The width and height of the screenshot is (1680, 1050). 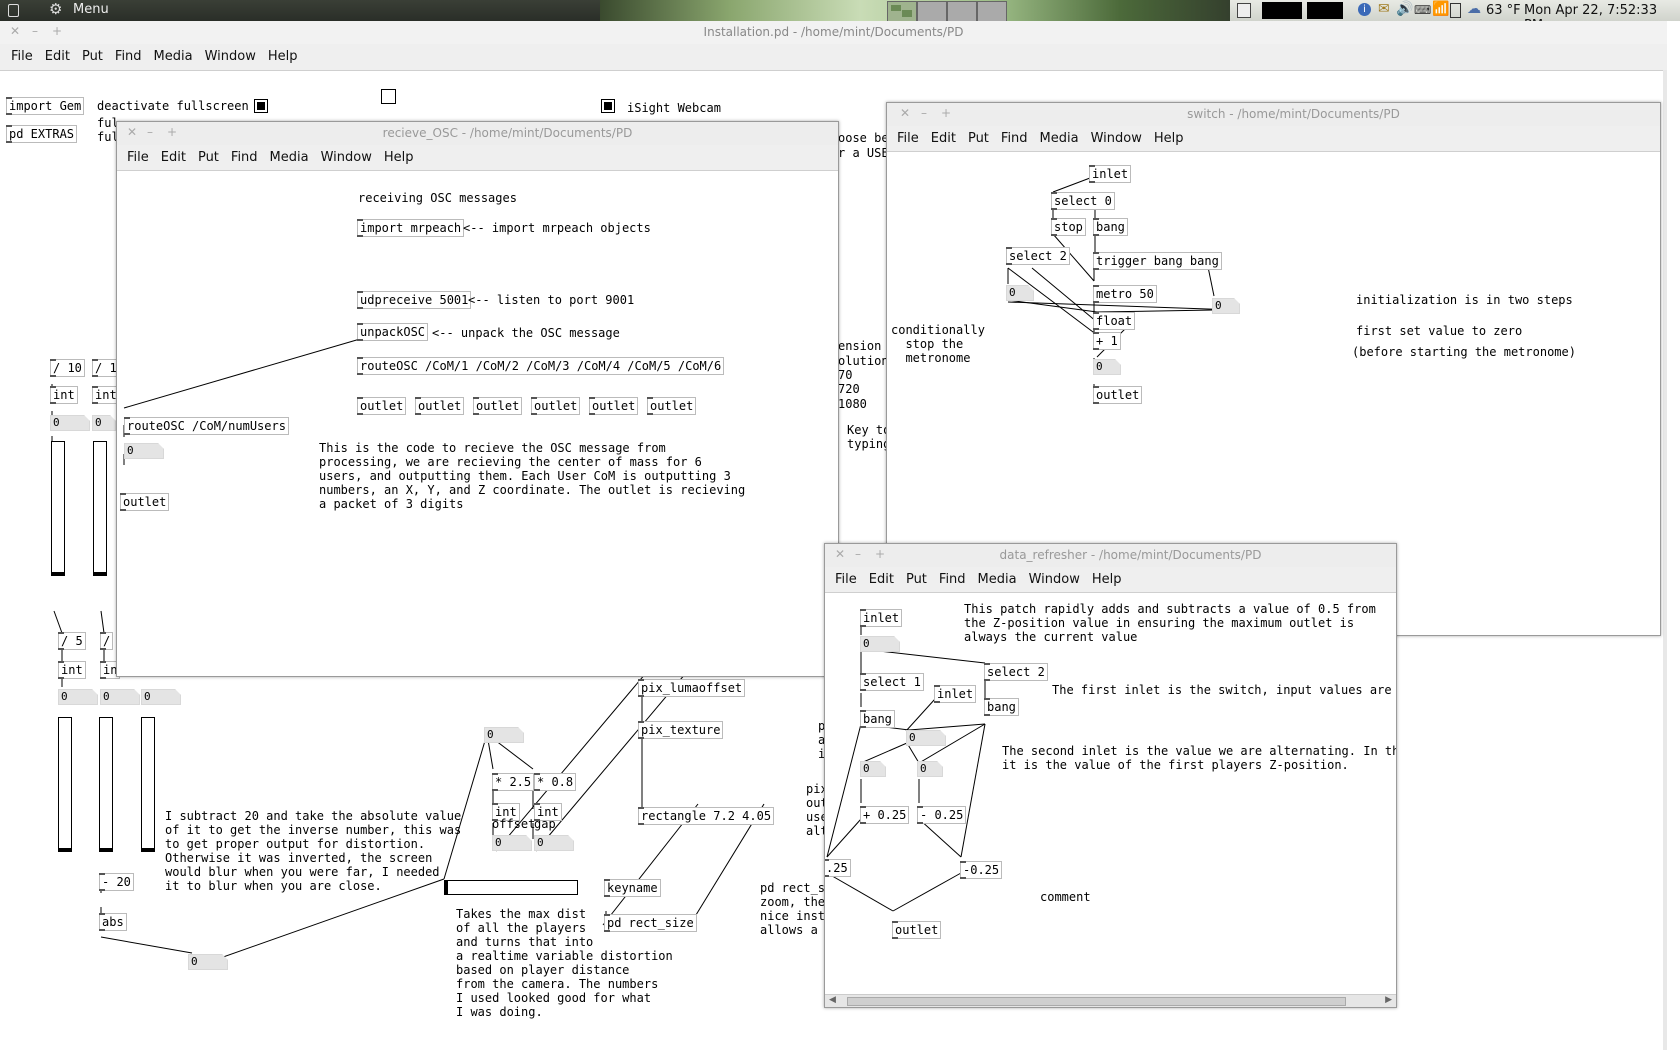 I want to click on bang-message-2: bang, so click(x=1001, y=707).